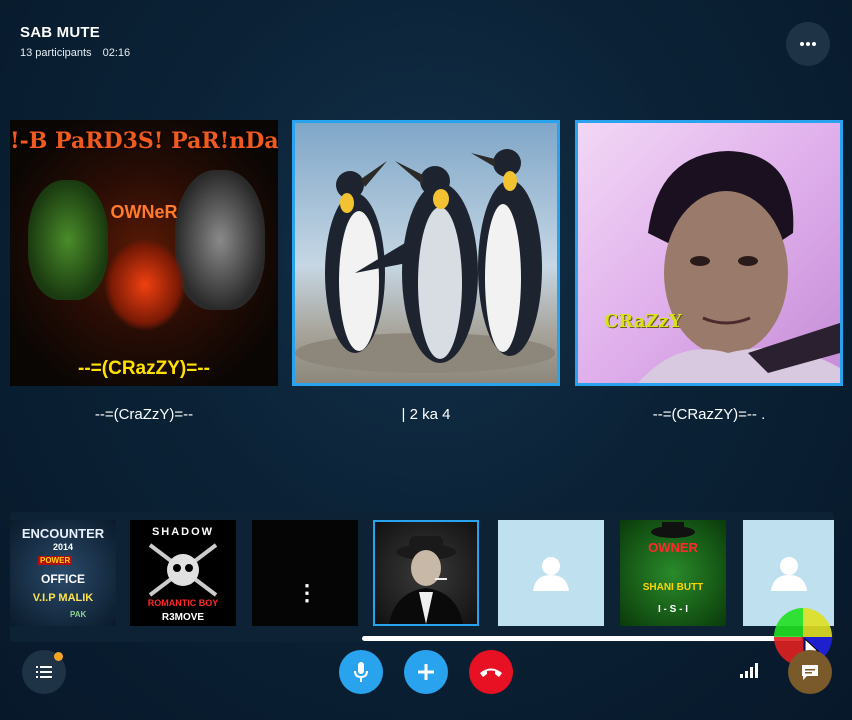 The height and width of the screenshot is (720, 852). What do you see at coordinates (63, 547) in the screenshot?
I see `thumb-art-year: 2014` at bounding box center [63, 547].